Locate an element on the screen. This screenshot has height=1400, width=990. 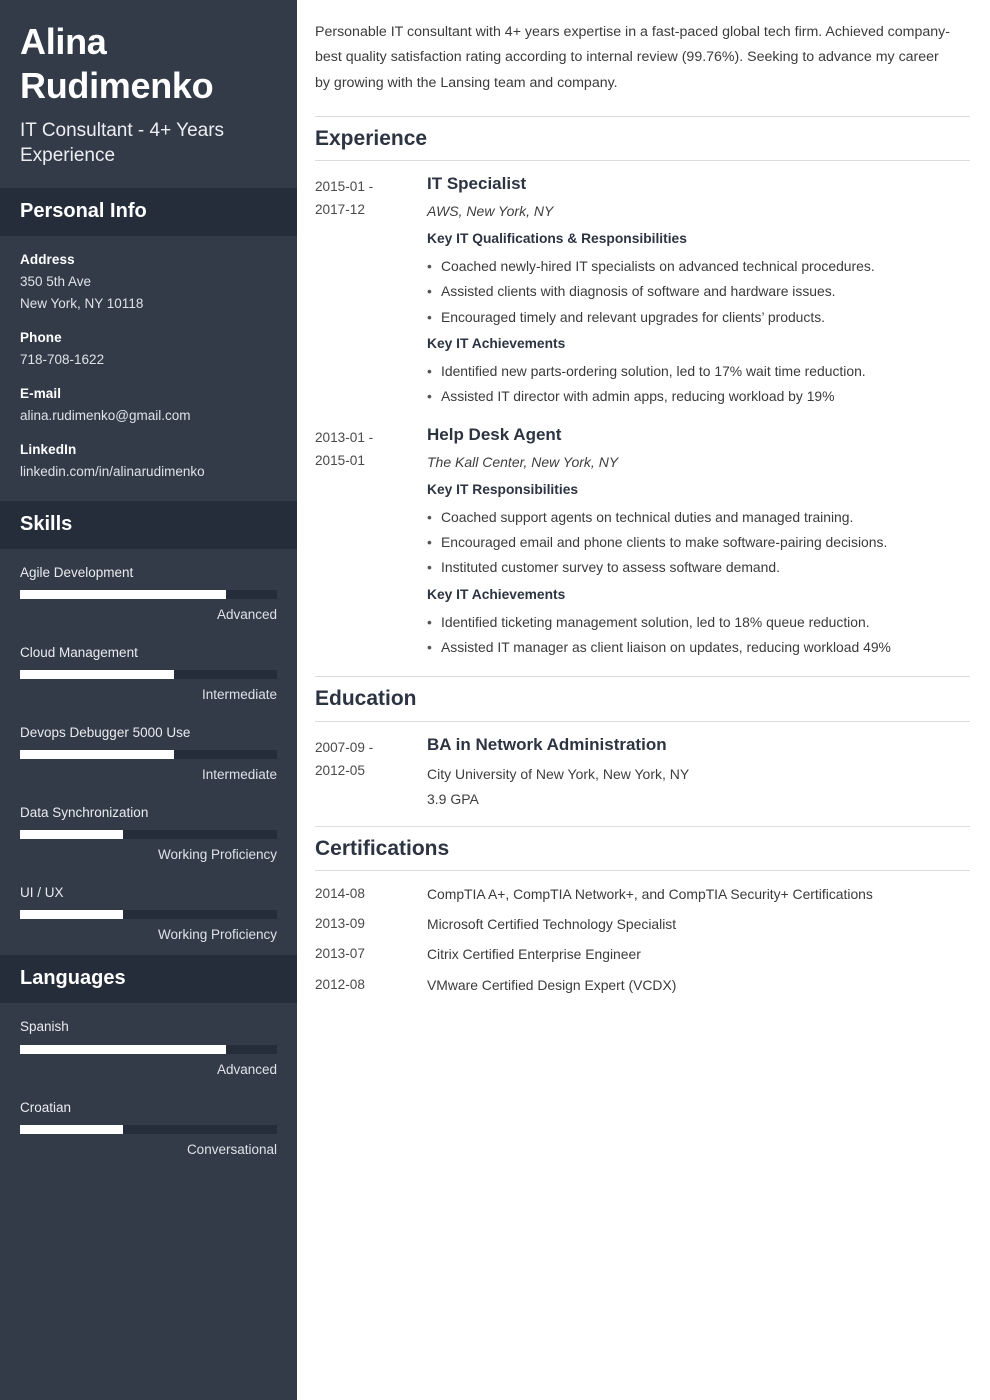
entry-date-start: 2013-01 - is located at coordinates (344, 437).